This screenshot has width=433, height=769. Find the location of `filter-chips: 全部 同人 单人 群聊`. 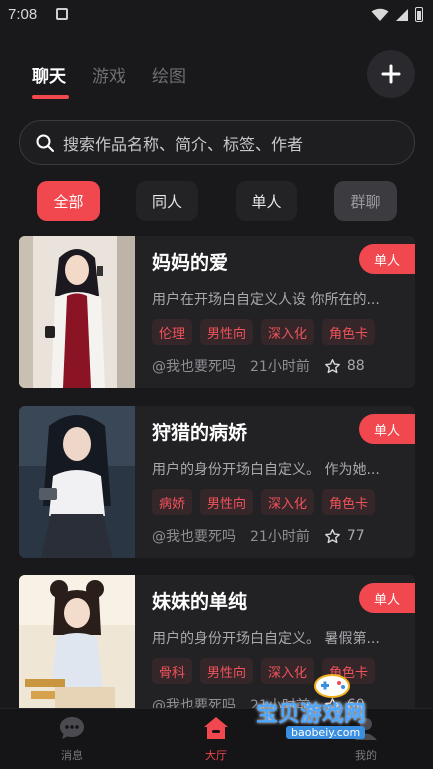

filter-chips: 全部 同人 单人 群聊 is located at coordinates (217, 201).